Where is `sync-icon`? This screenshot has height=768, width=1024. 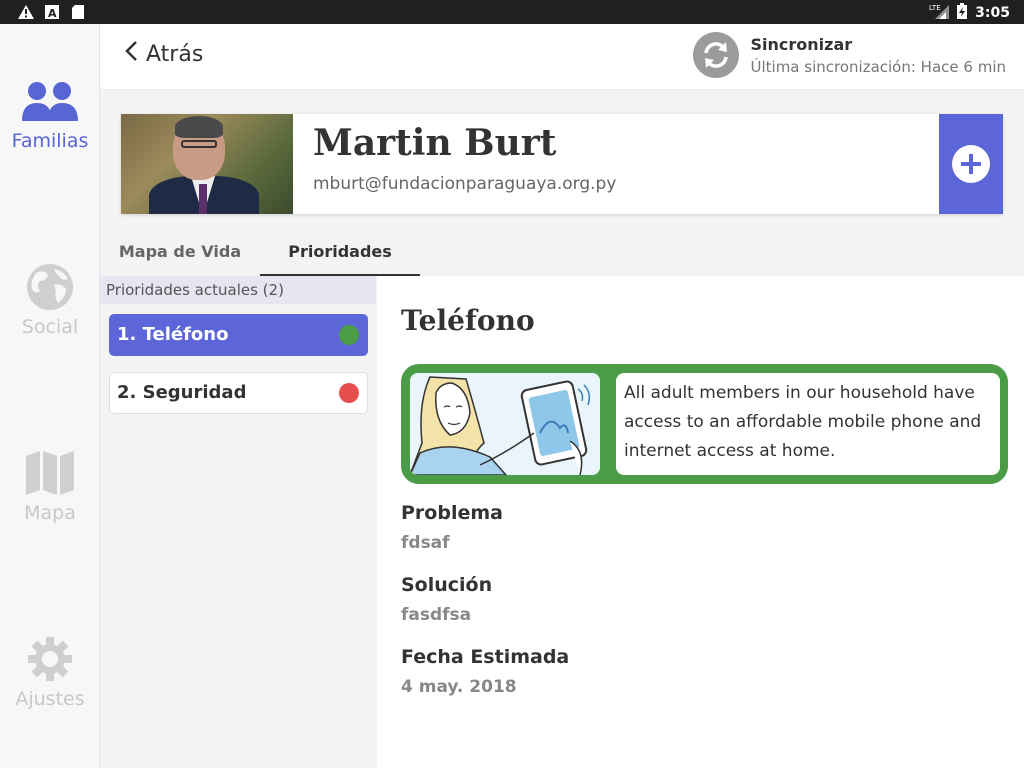
sync-icon is located at coordinates (715, 55).